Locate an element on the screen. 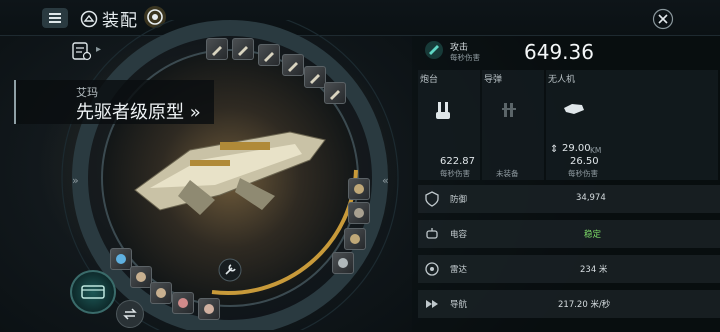 This screenshot has height=332, width=720. stat-row-defense: 防御 34,974 is located at coordinates (569, 199).